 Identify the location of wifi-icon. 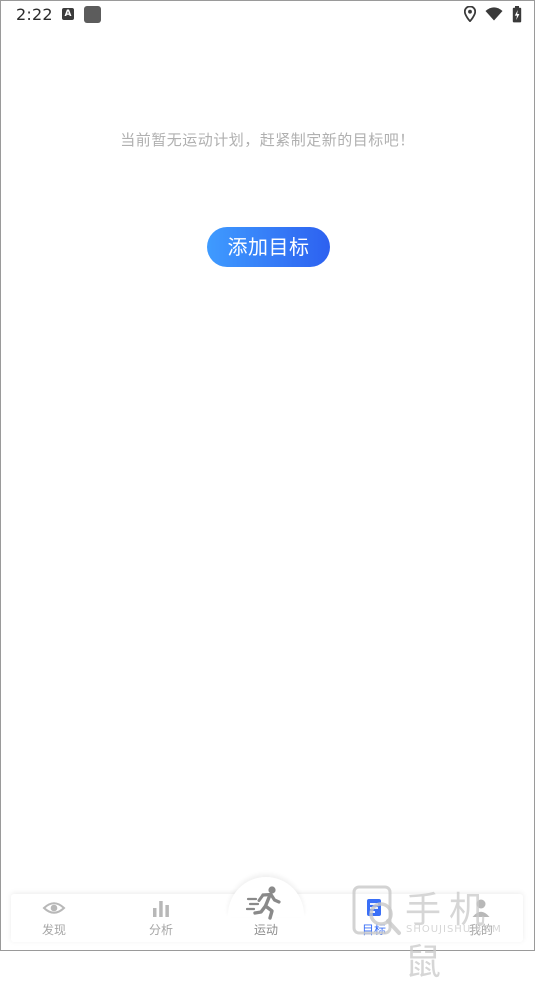
(494, 14).